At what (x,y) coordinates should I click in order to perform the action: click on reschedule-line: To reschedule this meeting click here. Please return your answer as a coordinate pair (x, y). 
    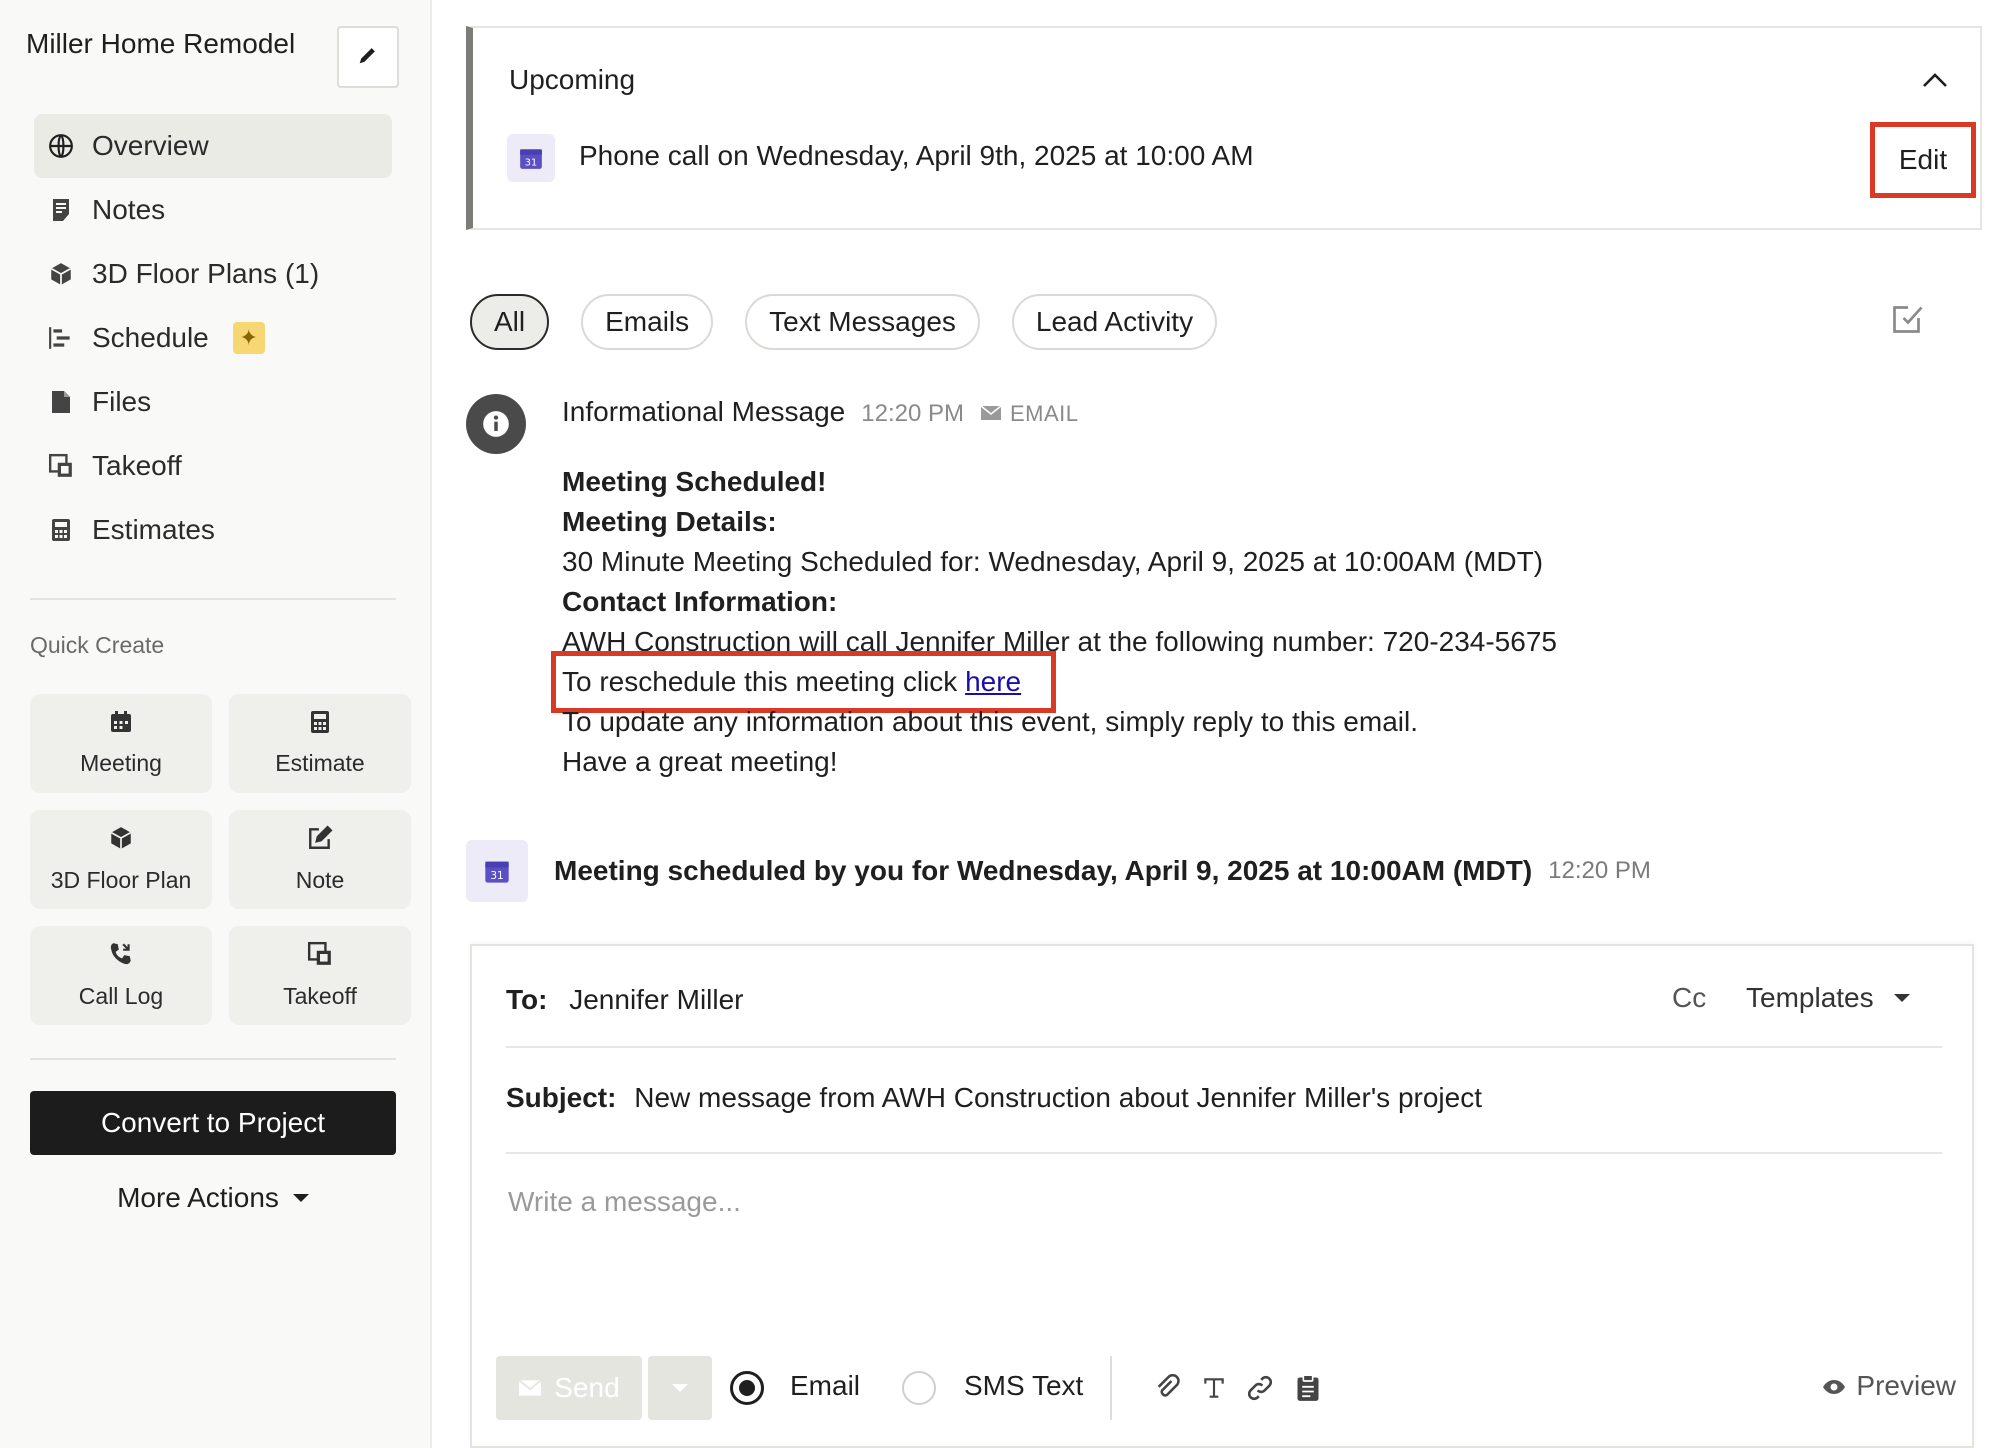
    Looking at the image, I should click on (1053, 682).